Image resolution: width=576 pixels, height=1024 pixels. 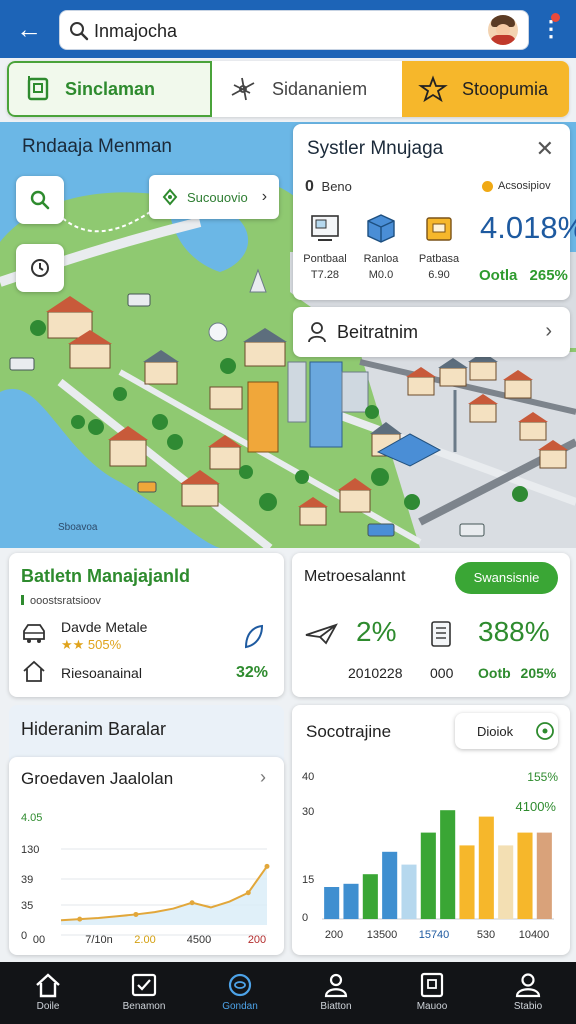 What do you see at coordinates (251, 672) in the screenshot?
I see `row-value: 32%` at bounding box center [251, 672].